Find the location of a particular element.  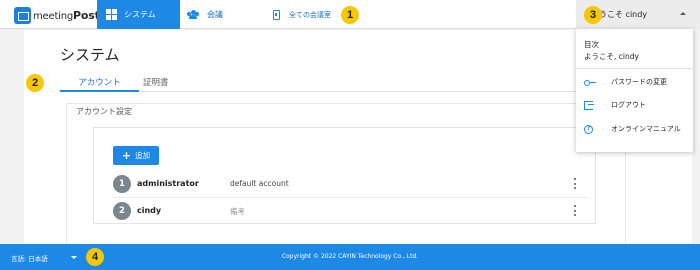

door-icon is located at coordinates (276, 14).